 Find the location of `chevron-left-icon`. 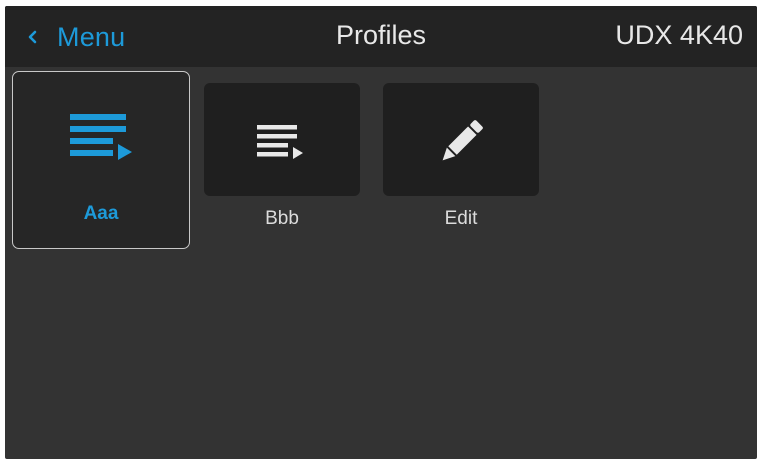

chevron-left-icon is located at coordinates (32, 37).